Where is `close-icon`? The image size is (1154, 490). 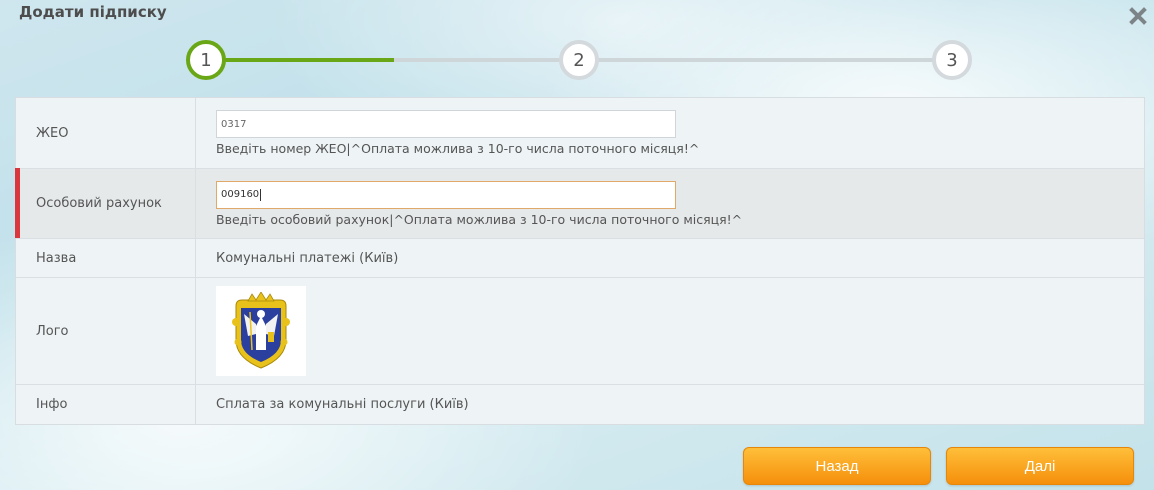
close-icon is located at coordinates (1138, 16).